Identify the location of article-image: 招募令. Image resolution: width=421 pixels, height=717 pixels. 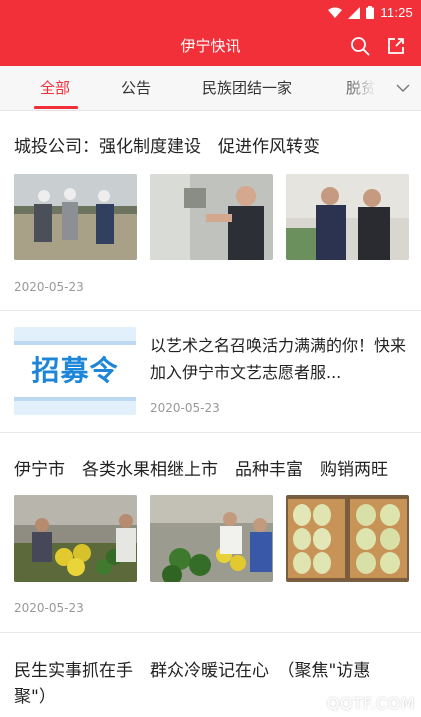
(75, 371).